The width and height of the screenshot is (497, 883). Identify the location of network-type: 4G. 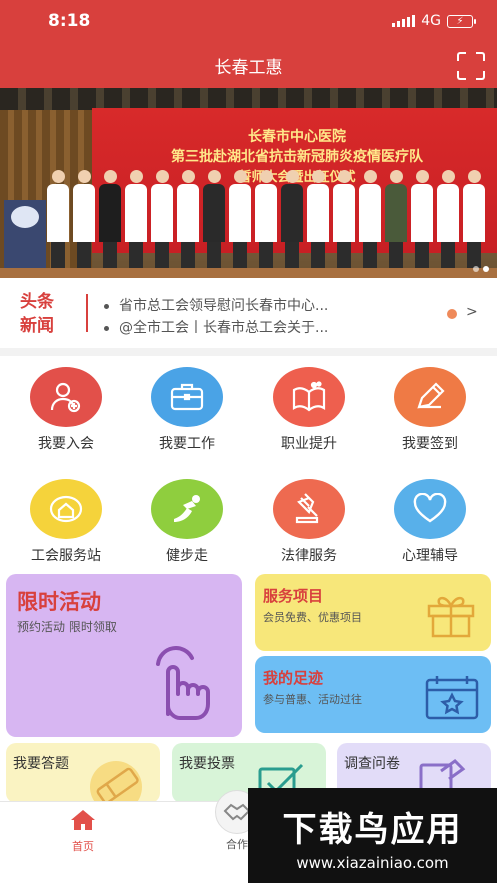
(431, 21).